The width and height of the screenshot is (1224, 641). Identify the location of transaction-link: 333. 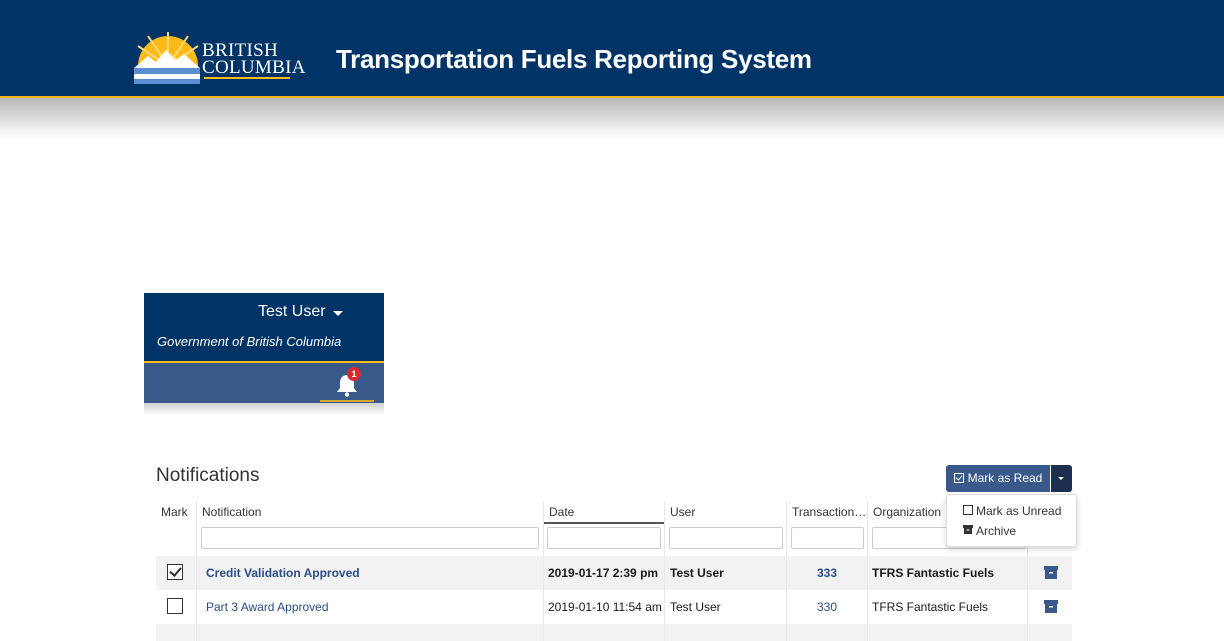
(827, 573).